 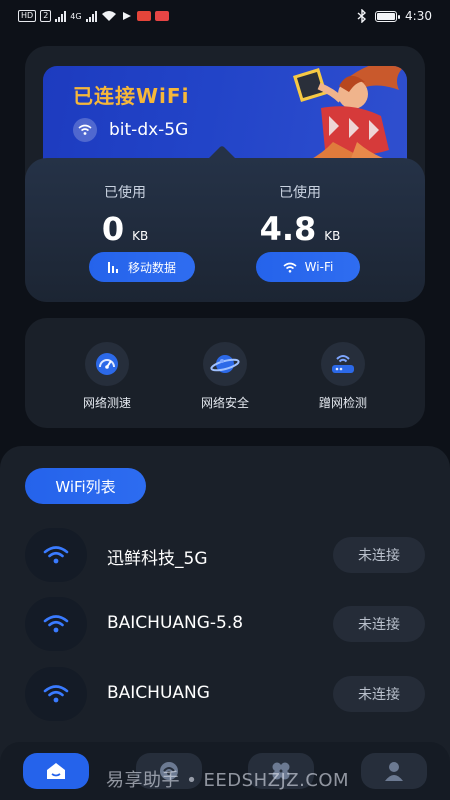 What do you see at coordinates (107, 364) in the screenshot?
I see `speedometer-icon` at bounding box center [107, 364].